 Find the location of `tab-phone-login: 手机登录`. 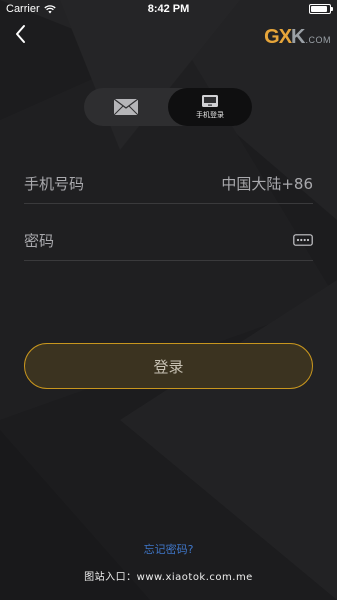

tab-phone-login: 手机登录 is located at coordinates (210, 107).